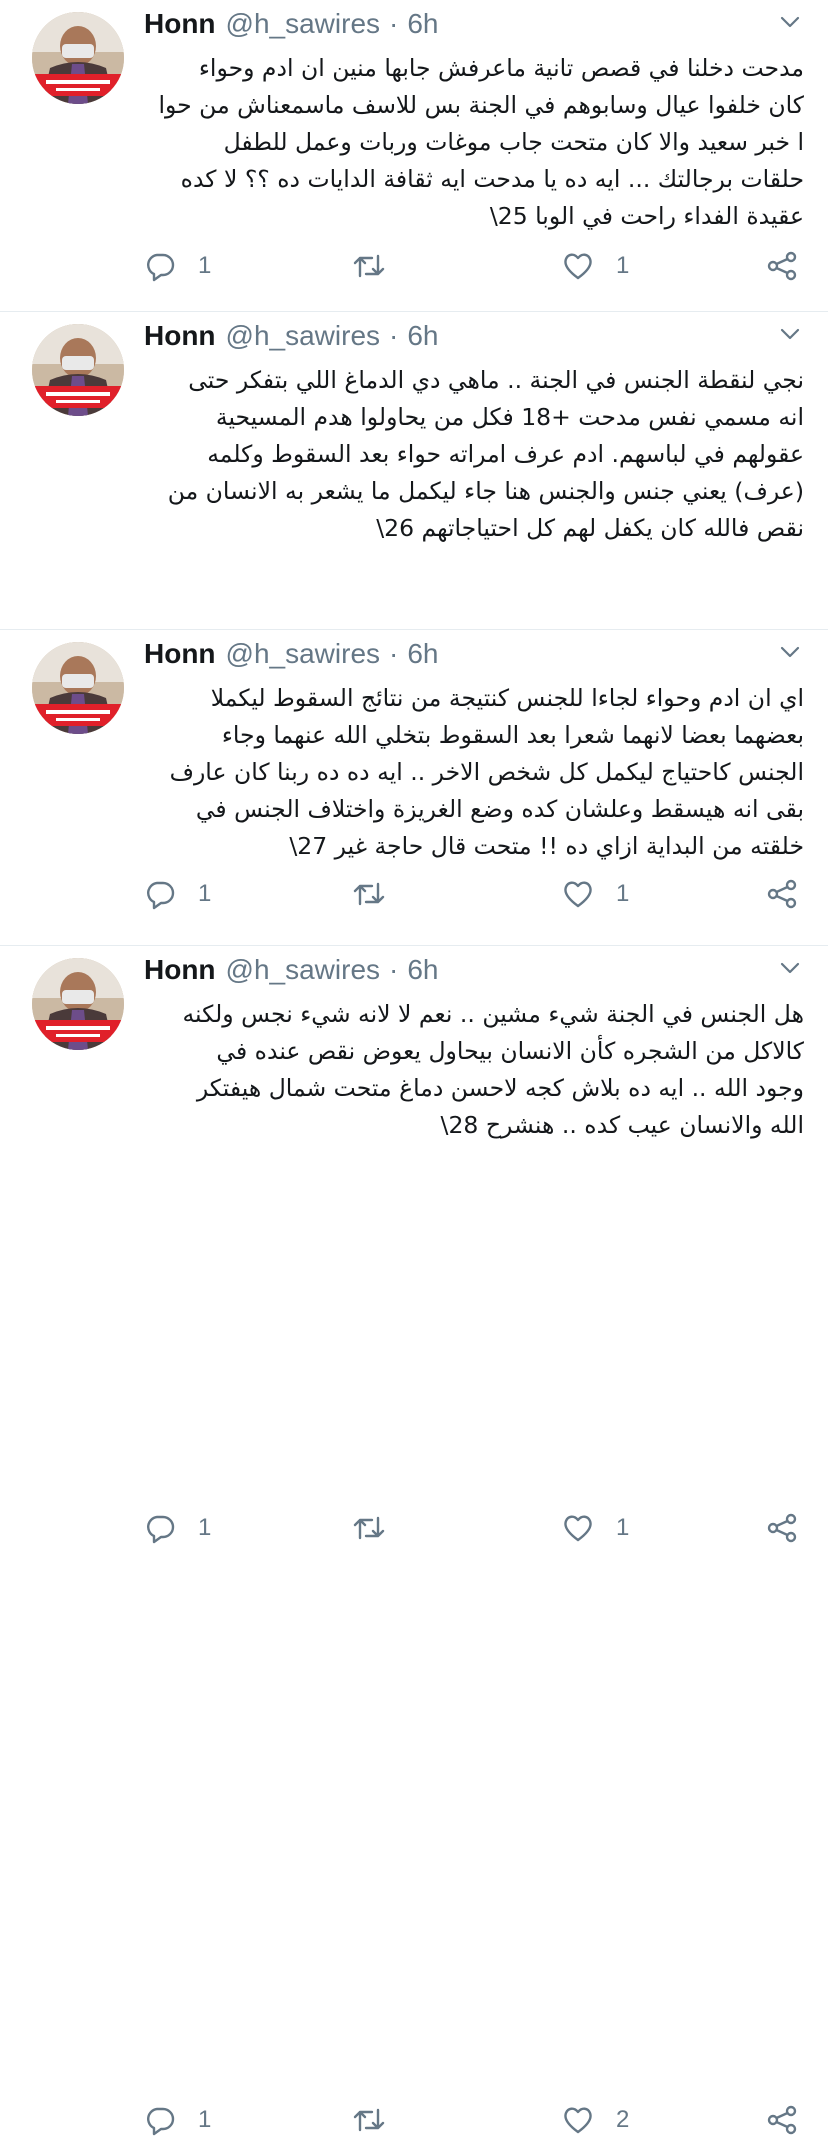 This screenshot has width=828, height=2140. Describe the element at coordinates (474, 2120) in the screenshot. I see `tweet-actions: 1 2` at that location.